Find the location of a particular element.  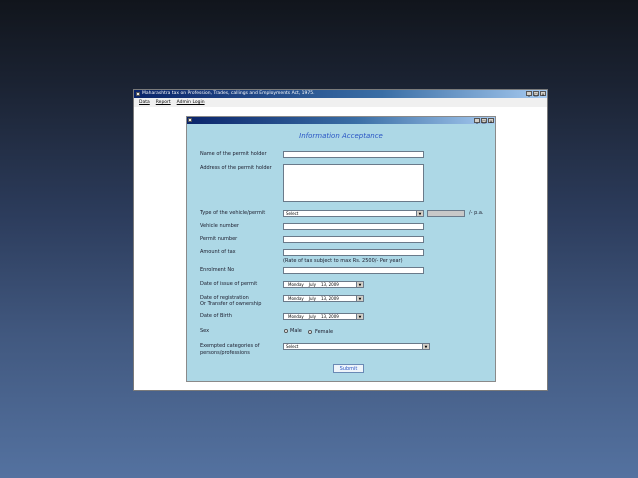

tax-rate-field is located at coordinates (446, 213).